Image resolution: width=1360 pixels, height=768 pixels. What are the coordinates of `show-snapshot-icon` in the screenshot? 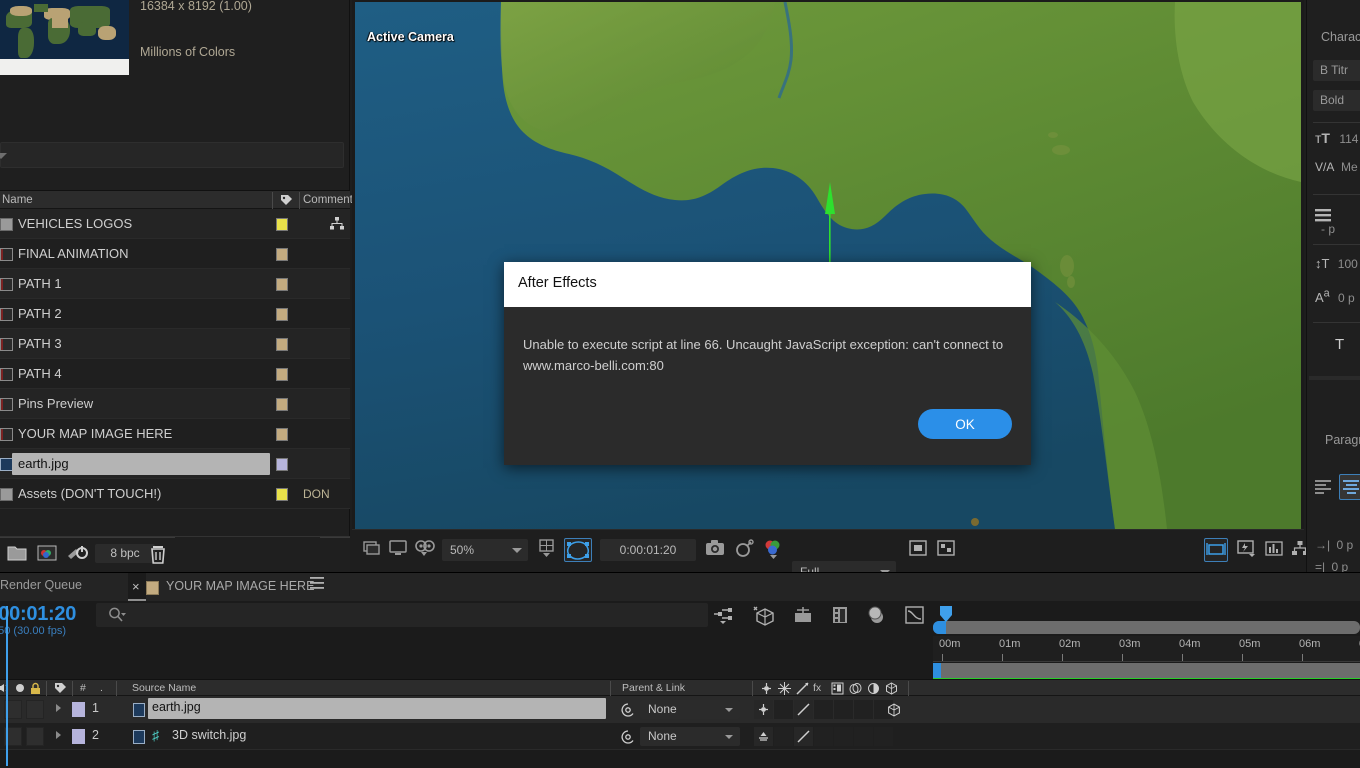 It's located at (745, 550).